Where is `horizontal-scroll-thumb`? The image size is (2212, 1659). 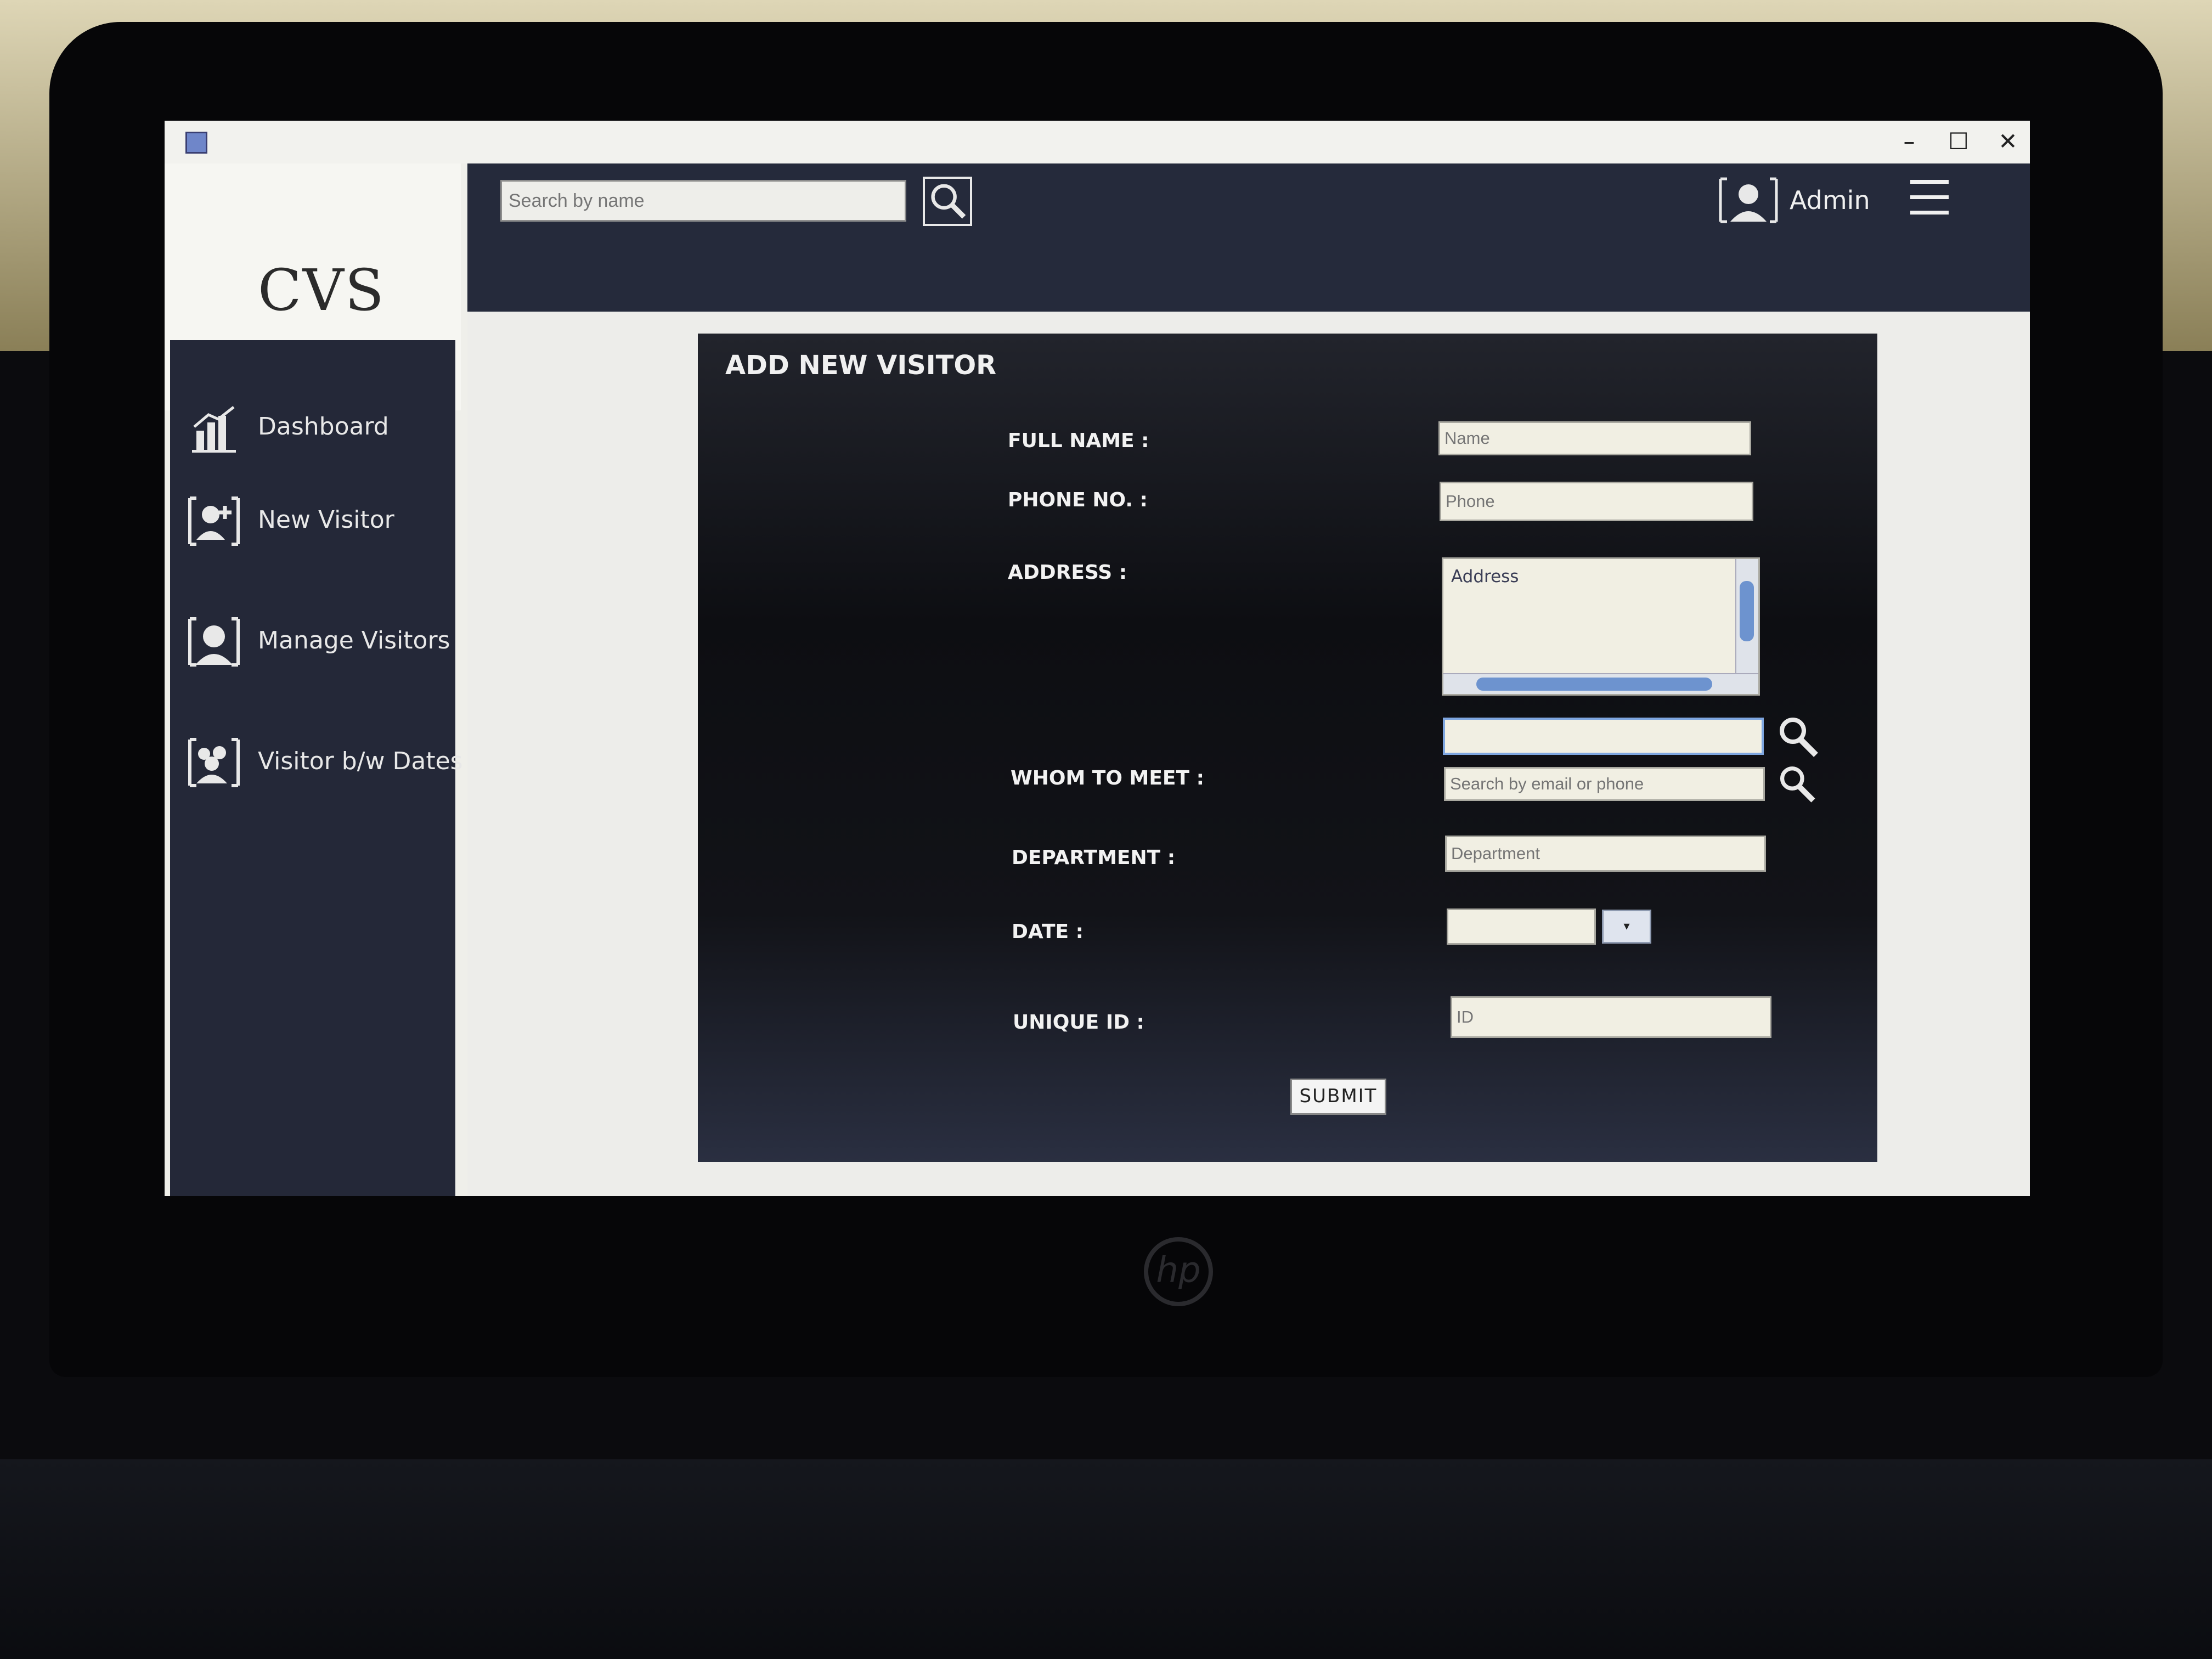 horizontal-scroll-thumb is located at coordinates (1594, 684).